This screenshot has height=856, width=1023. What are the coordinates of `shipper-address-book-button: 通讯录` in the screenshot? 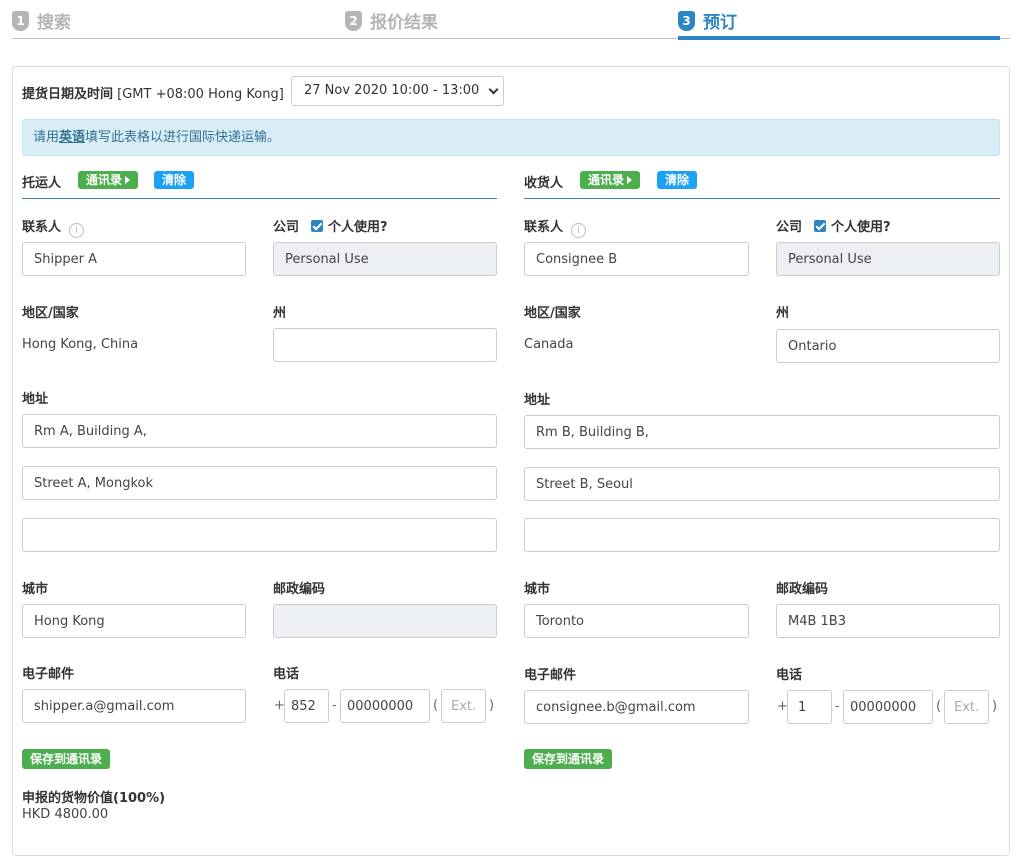 It's located at (108, 180).